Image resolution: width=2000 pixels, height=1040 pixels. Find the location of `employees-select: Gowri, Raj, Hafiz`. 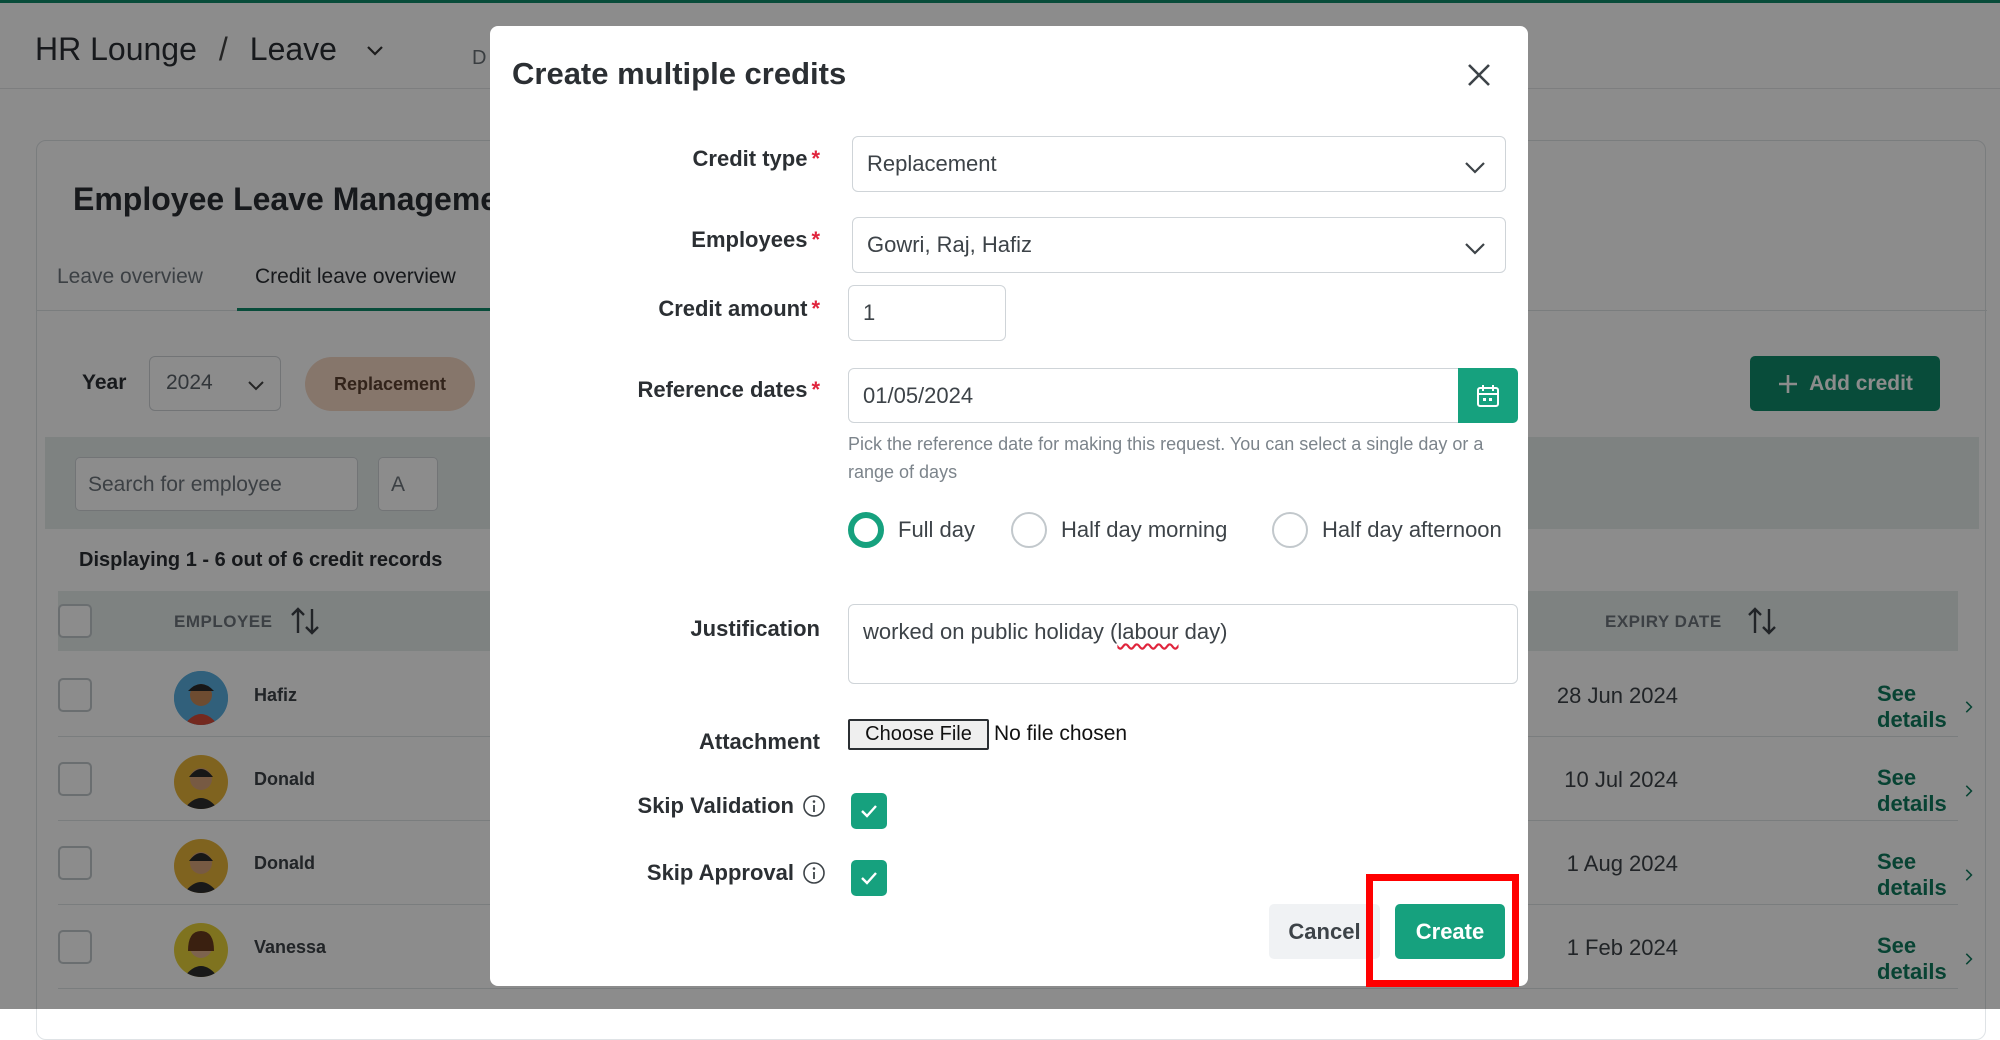

employees-select: Gowri, Raj, Hafiz is located at coordinates (1179, 245).